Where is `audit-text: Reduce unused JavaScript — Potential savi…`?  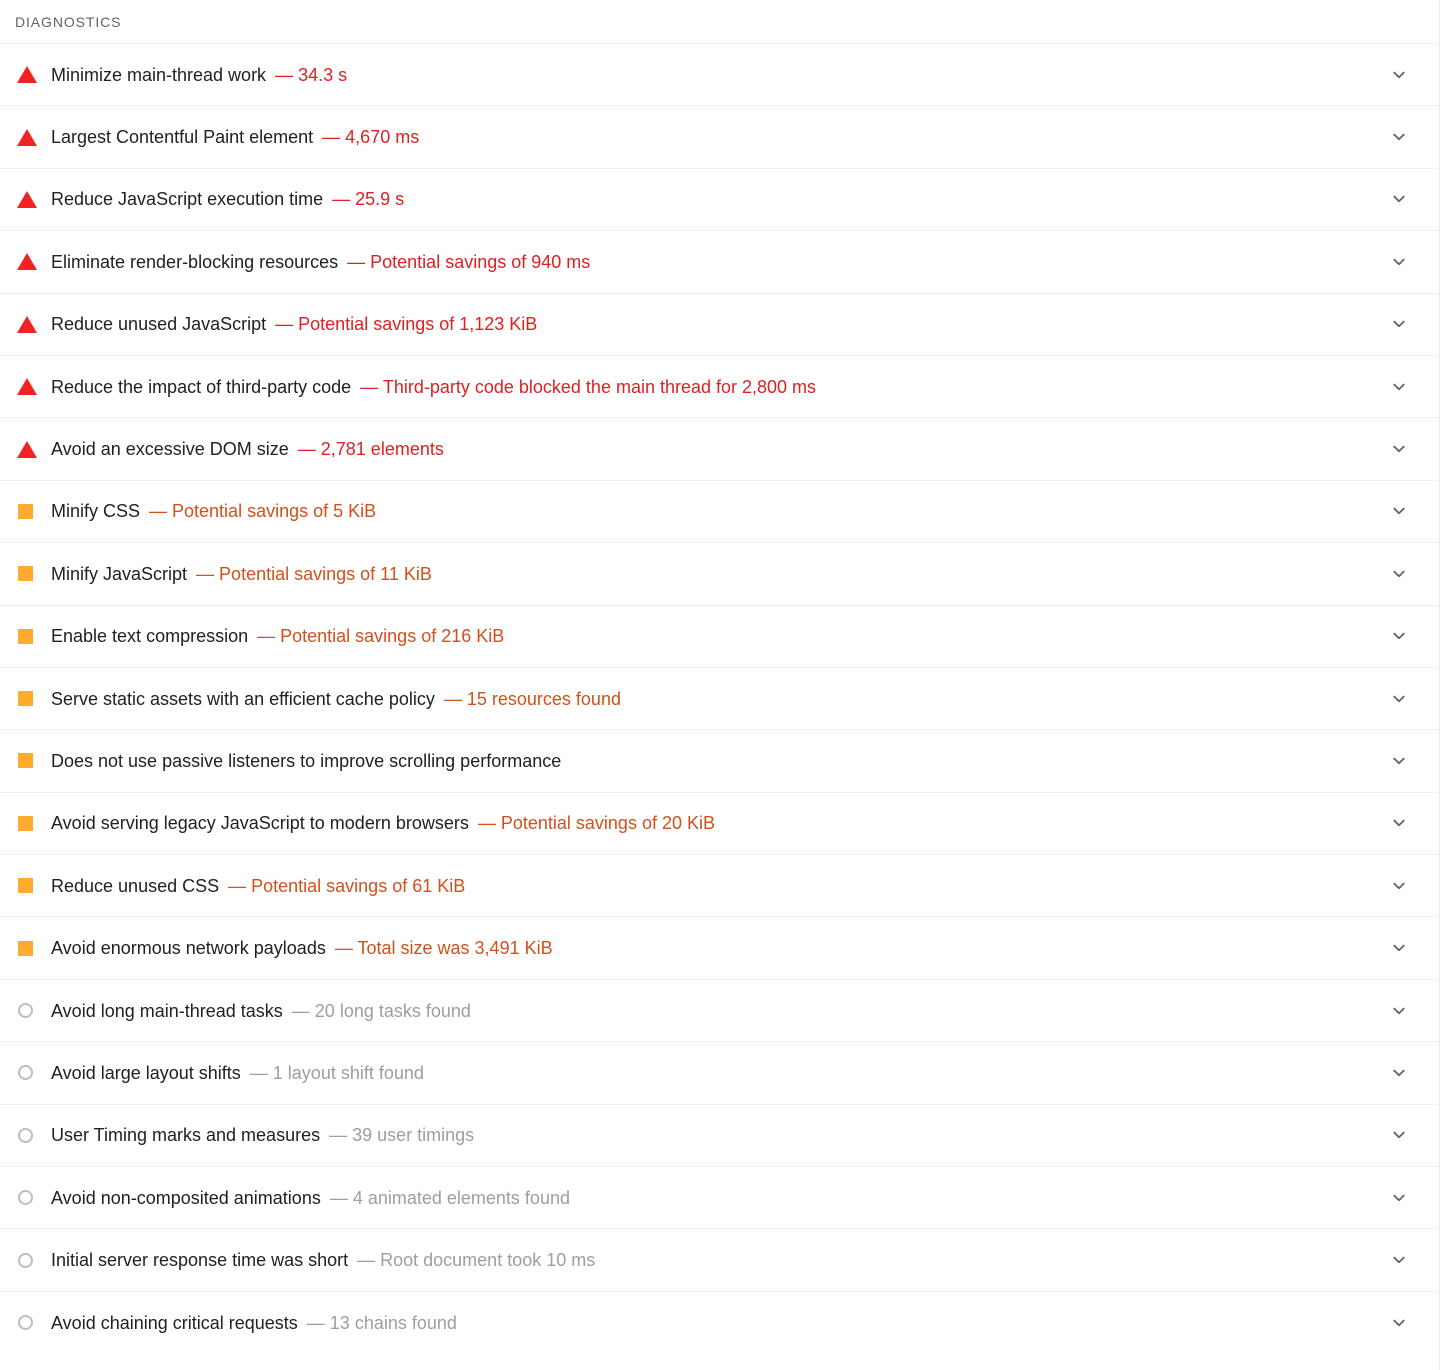
audit-text: Reduce unused JavaScript — Potential savi… is located at coordinates (710, 324).